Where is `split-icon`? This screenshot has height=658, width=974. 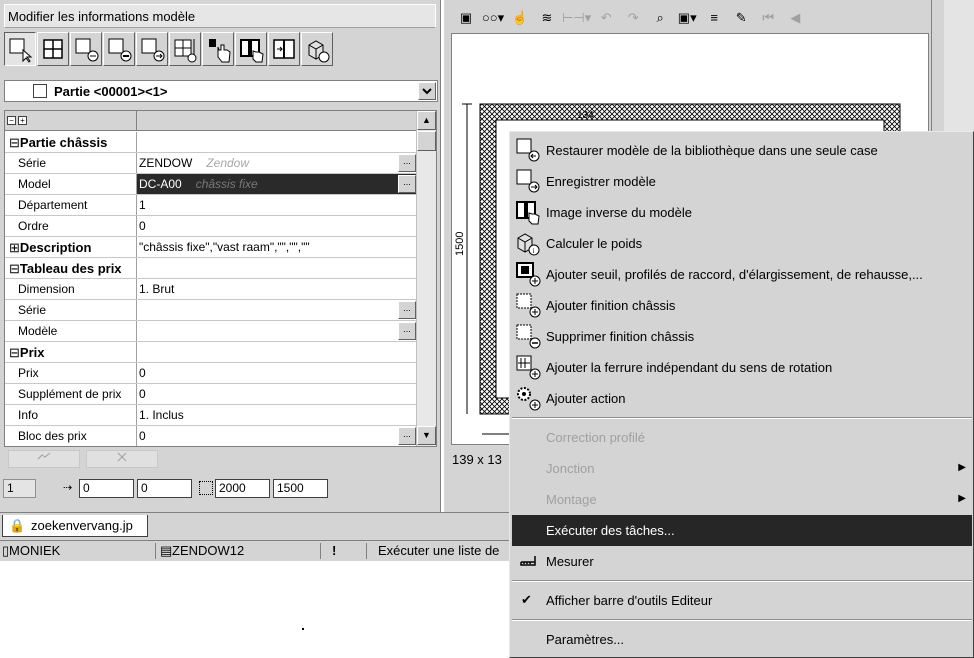 split-icon is located at coordinates (284, 49).